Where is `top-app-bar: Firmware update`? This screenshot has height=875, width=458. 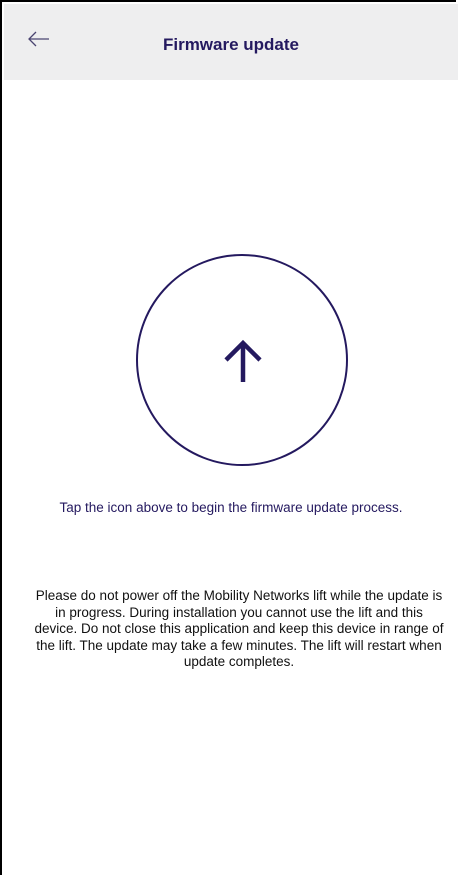
top-app-bar: Firmware update is located at coordinates (231, 42).